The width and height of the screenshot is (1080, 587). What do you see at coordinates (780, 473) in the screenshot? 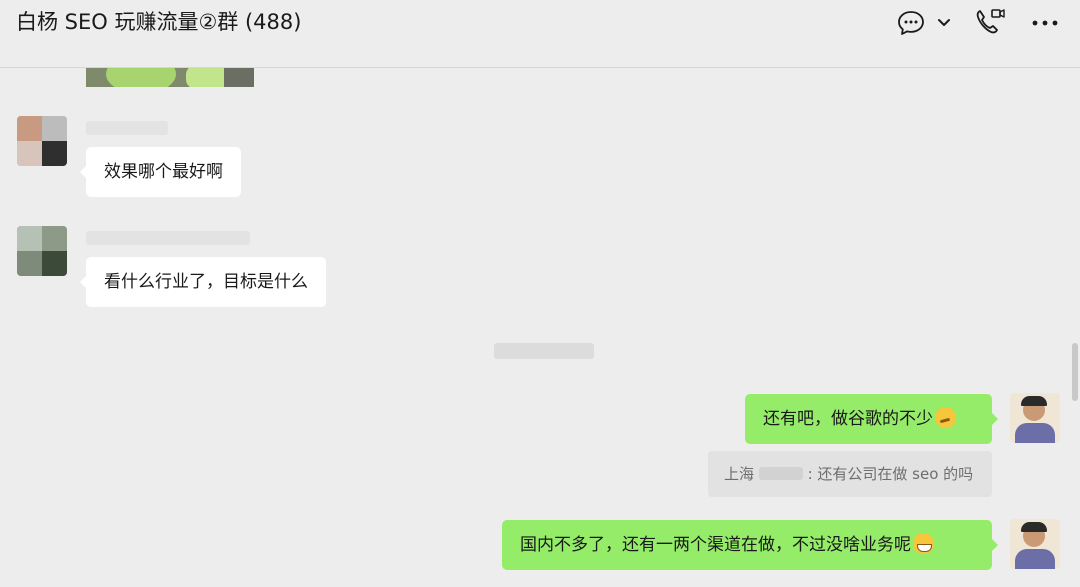
I see `quote-sender-blur` at bounding box center [780, 473].